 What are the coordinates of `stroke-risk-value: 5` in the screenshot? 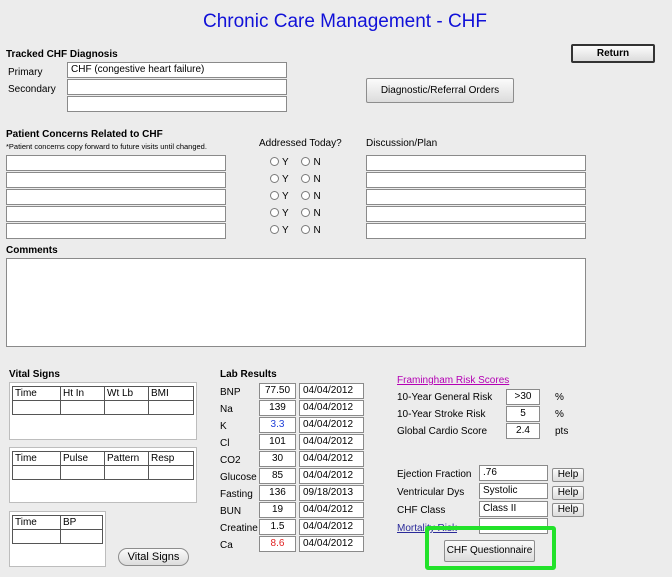 It's located at (523, 414).